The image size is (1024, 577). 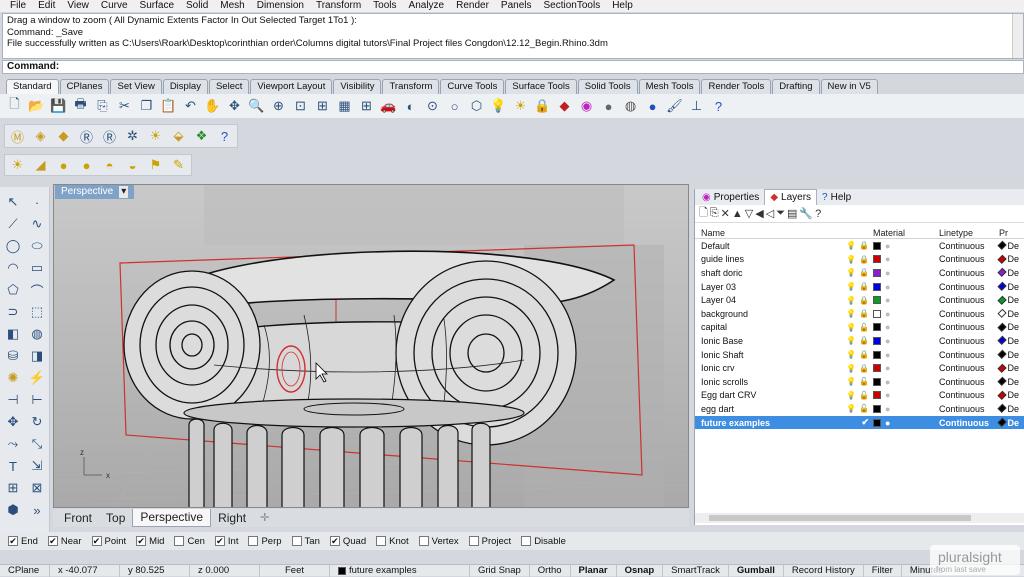 What do you see at coordinates (109, 165) in the screenshot?
I see `spot-light-icon: ◓` at bounding box center [109, 165].